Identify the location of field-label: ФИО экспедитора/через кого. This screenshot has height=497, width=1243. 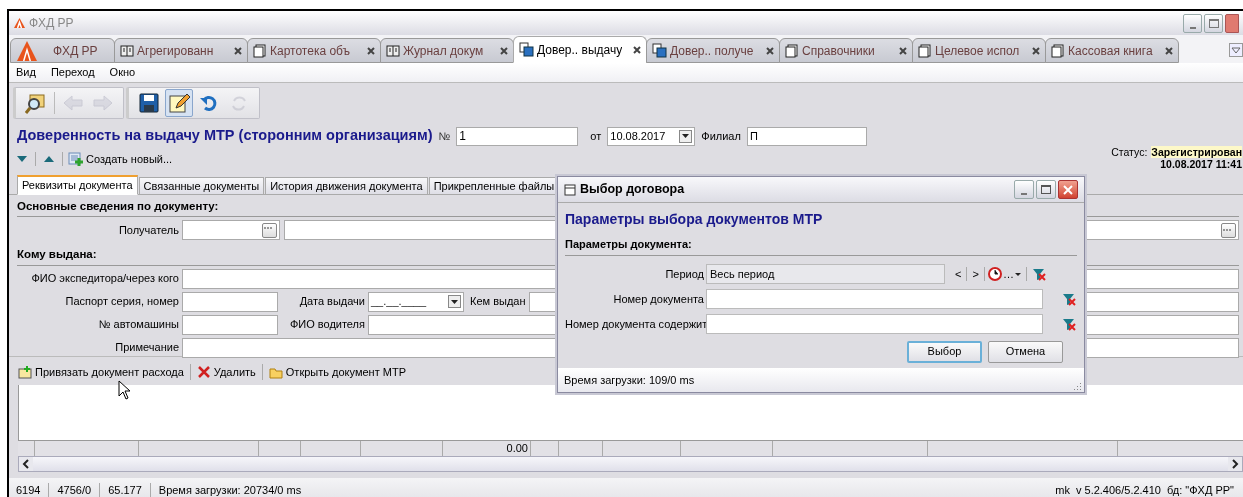
(105, 279).